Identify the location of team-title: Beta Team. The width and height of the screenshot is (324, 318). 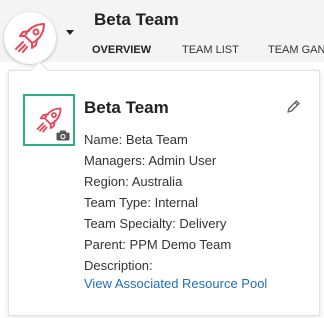
(136, 19).